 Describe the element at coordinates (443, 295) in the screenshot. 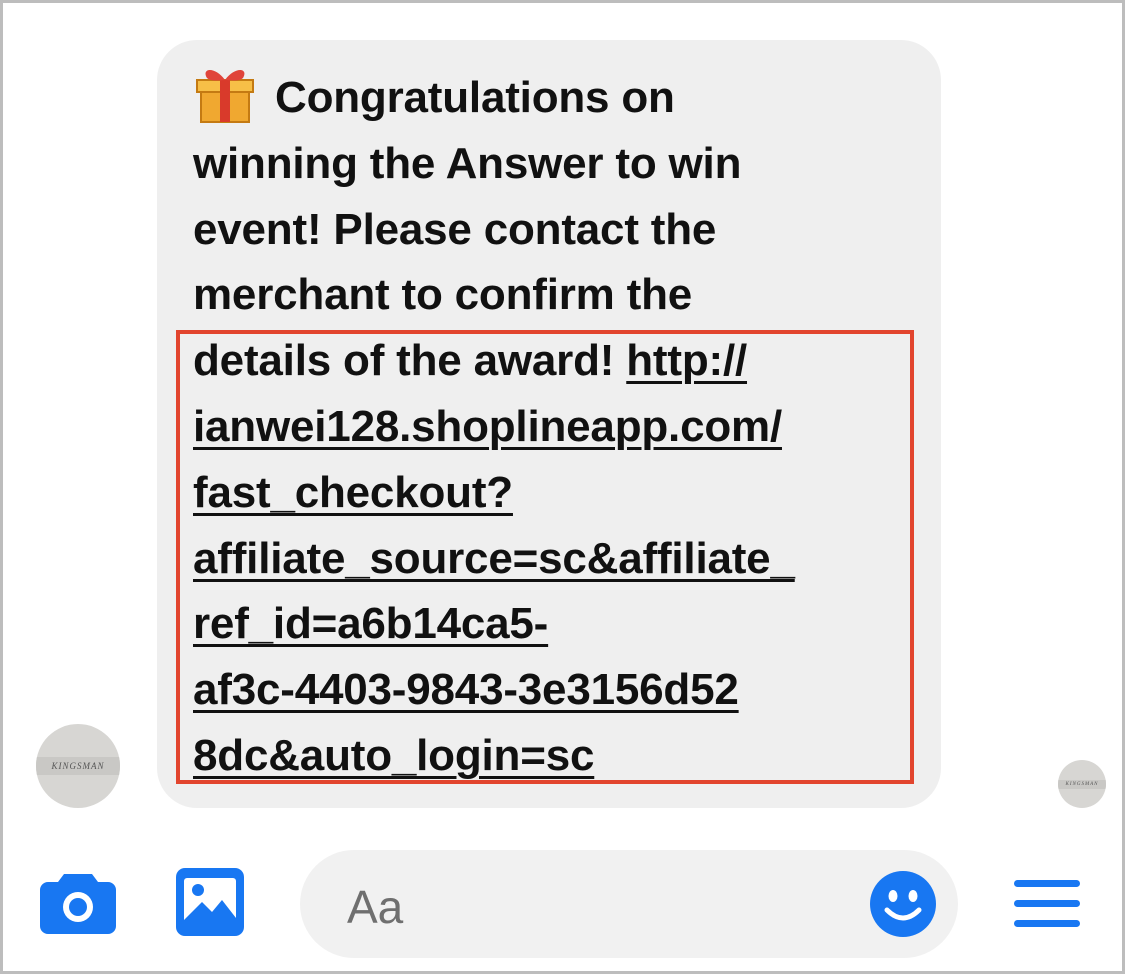

I see `message-line-4: merchant to confirm the` at that location.